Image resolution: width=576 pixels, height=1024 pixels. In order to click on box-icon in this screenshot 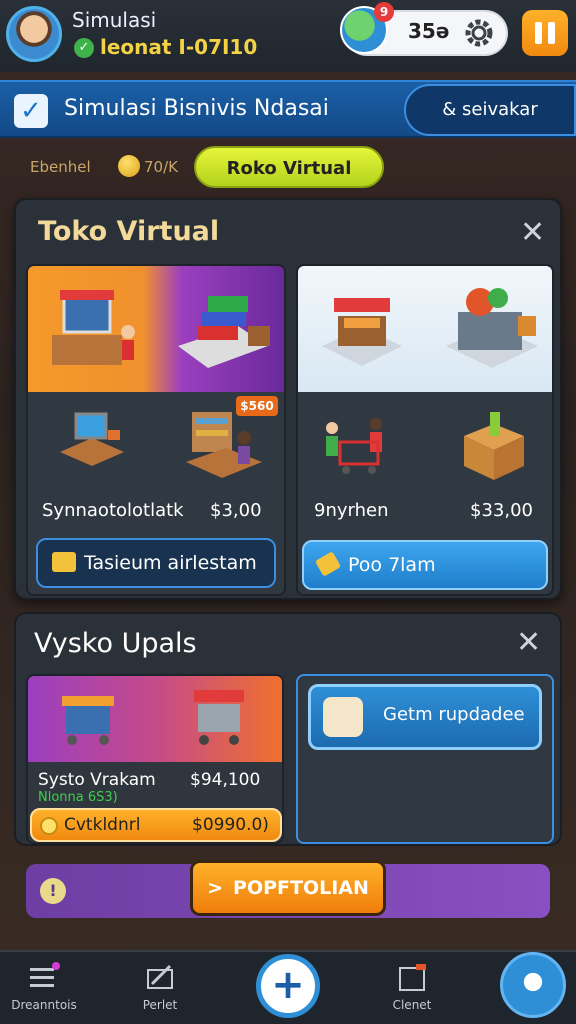, I will do `click(494, 446)`.